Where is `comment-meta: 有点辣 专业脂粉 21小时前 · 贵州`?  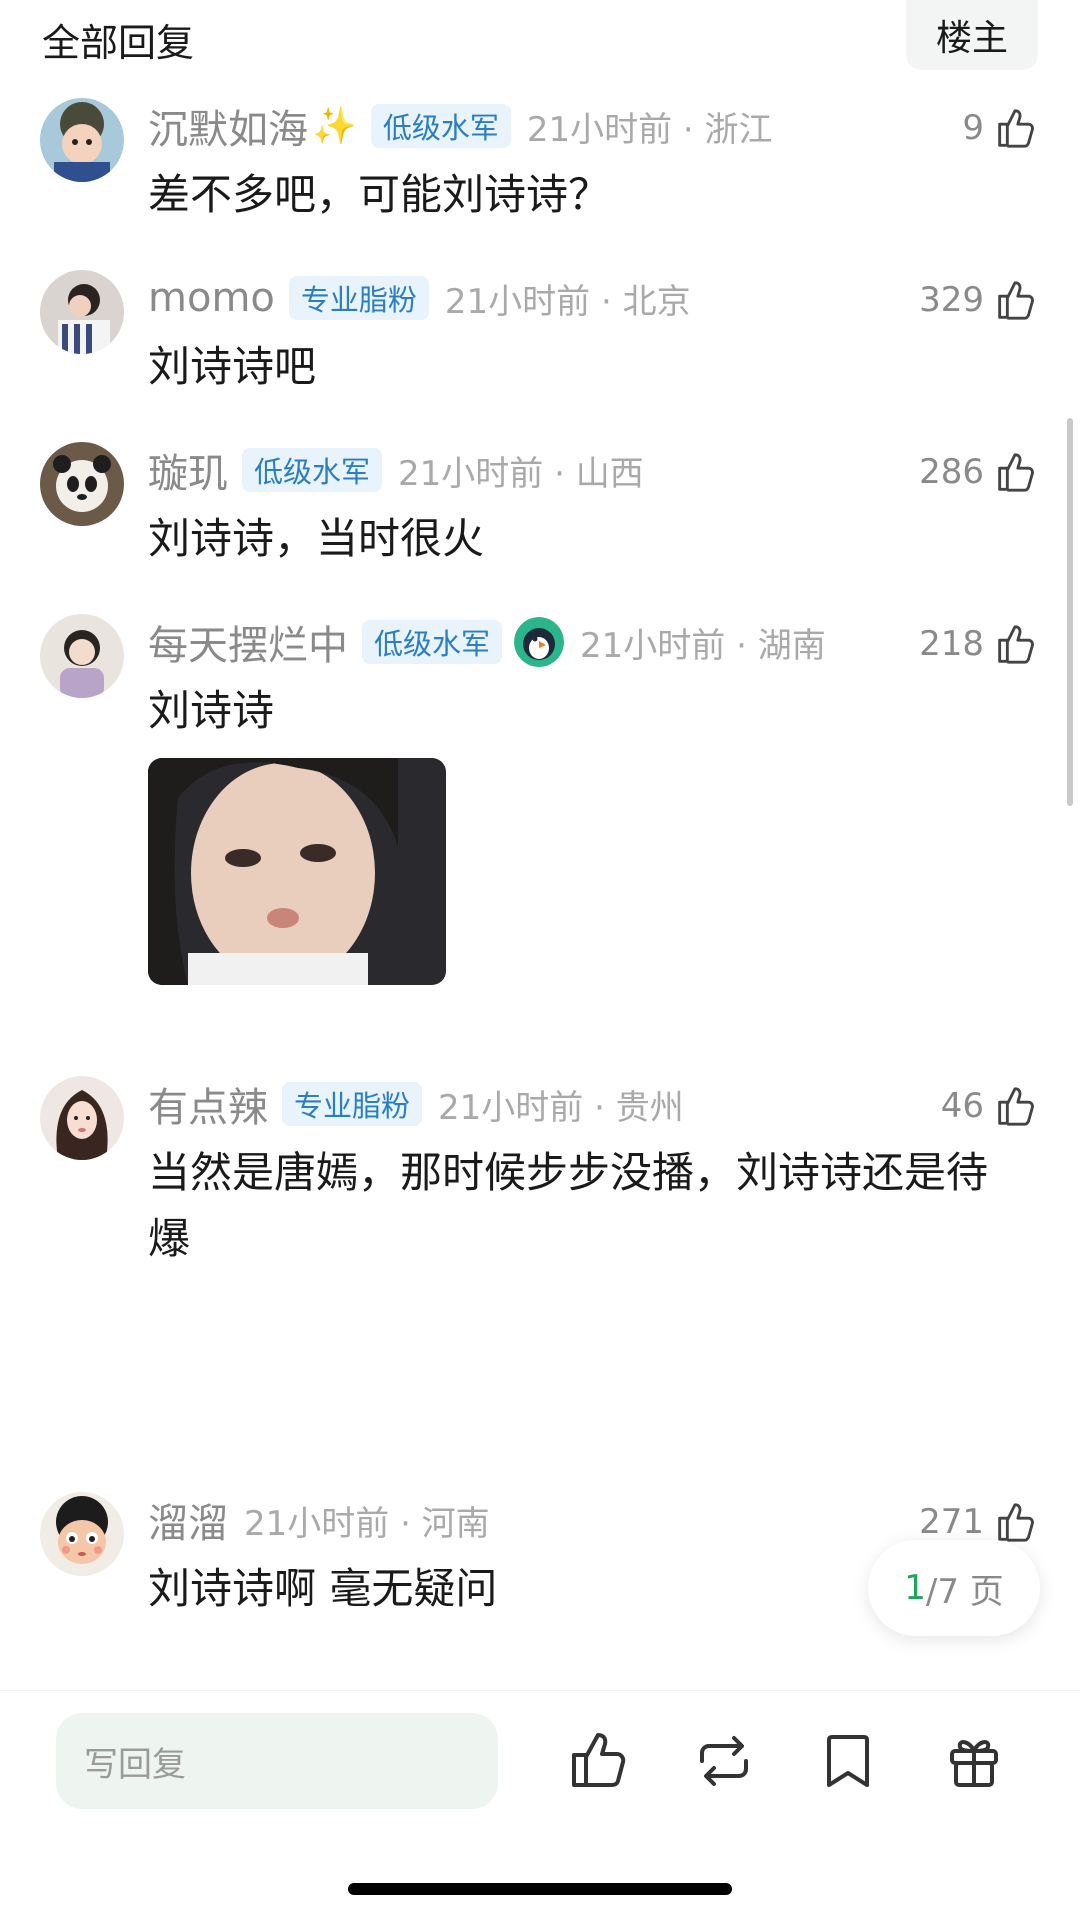
comment-meta: 有点辣 专业脂粉 21小时前 · 贵州 is located at coordinates (416, 1104).